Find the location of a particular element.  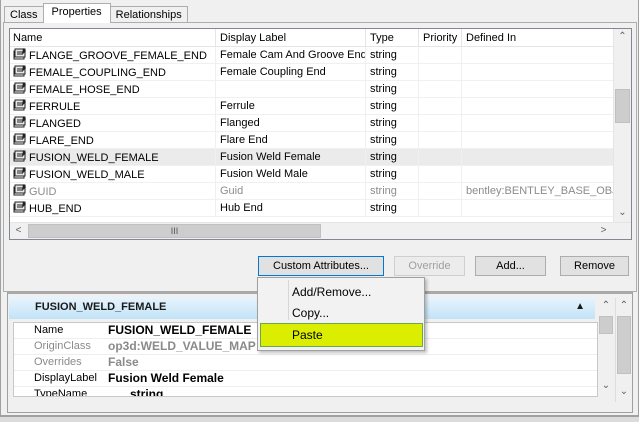

cell-display-label: Female Cam And Groove End is located at coordinates (291, 55).